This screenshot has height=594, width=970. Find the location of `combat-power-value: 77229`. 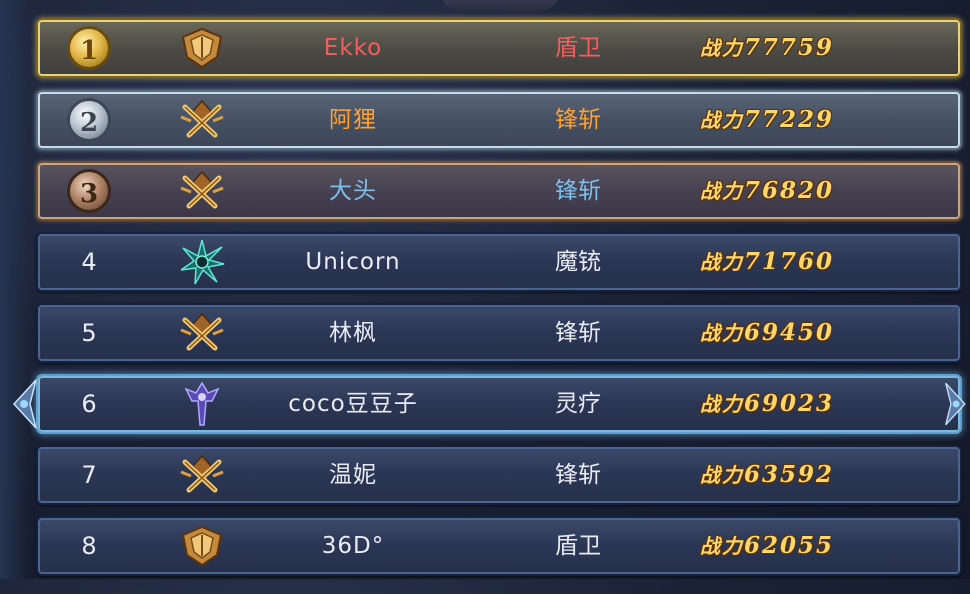

combat-power-value: 77229 is located at coordinates (789, 119).